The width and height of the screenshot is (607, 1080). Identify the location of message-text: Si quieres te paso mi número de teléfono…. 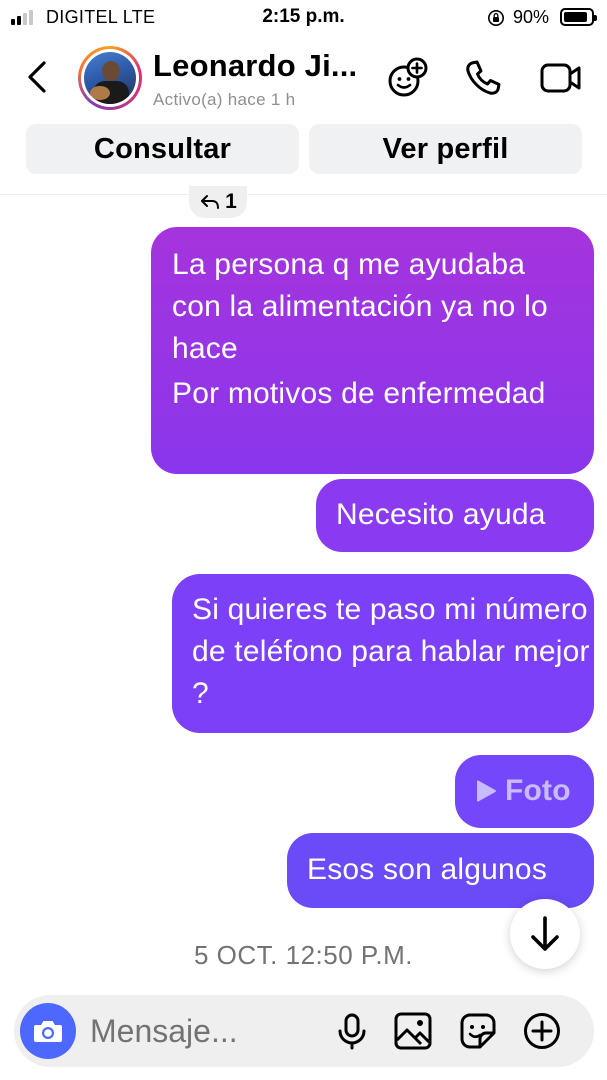
(391, 651).